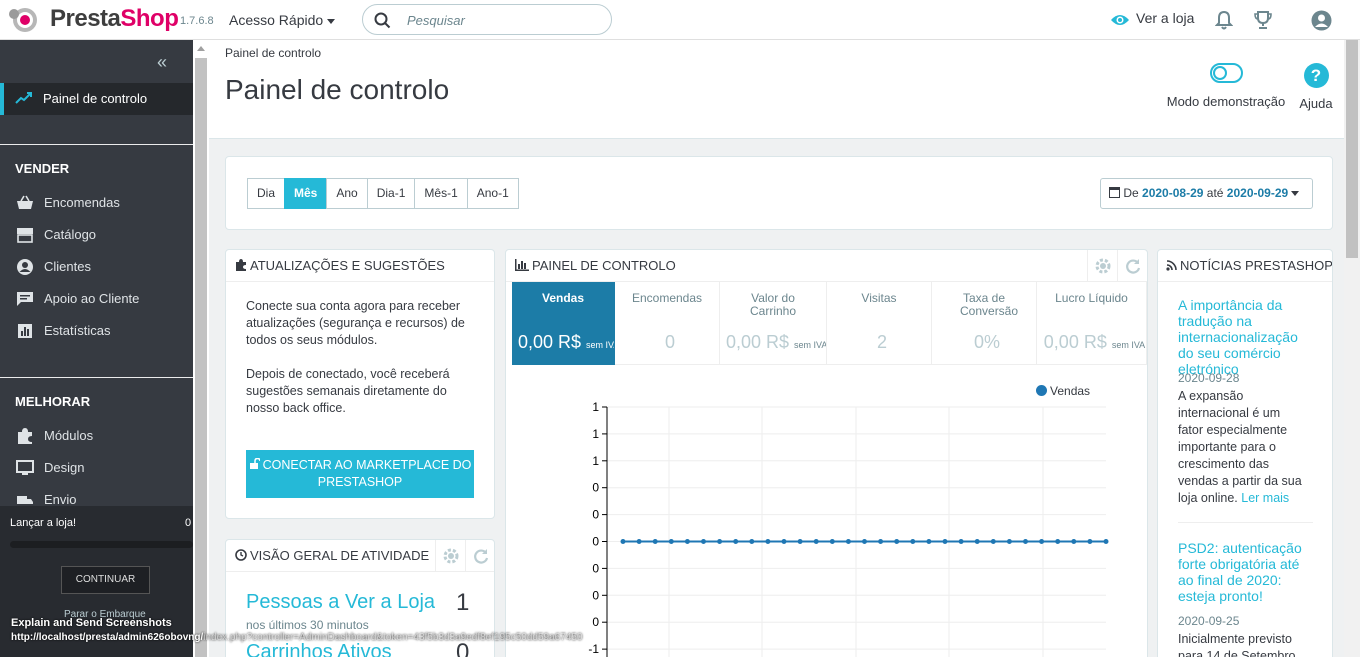 The height and width of the screenshot is (657, 1360). I want to click on window-scrollbar, so click(1352, 348).